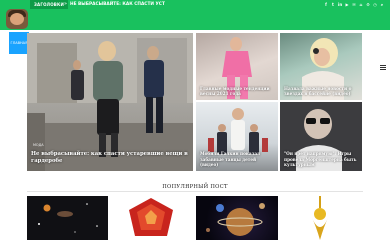 This screenshot has width=390, height=240. What do you see at coordinates (19, 43) in the screenshot?
I see `menu-button: ГЛАВНАЯ` at bounding box center [19, 43].